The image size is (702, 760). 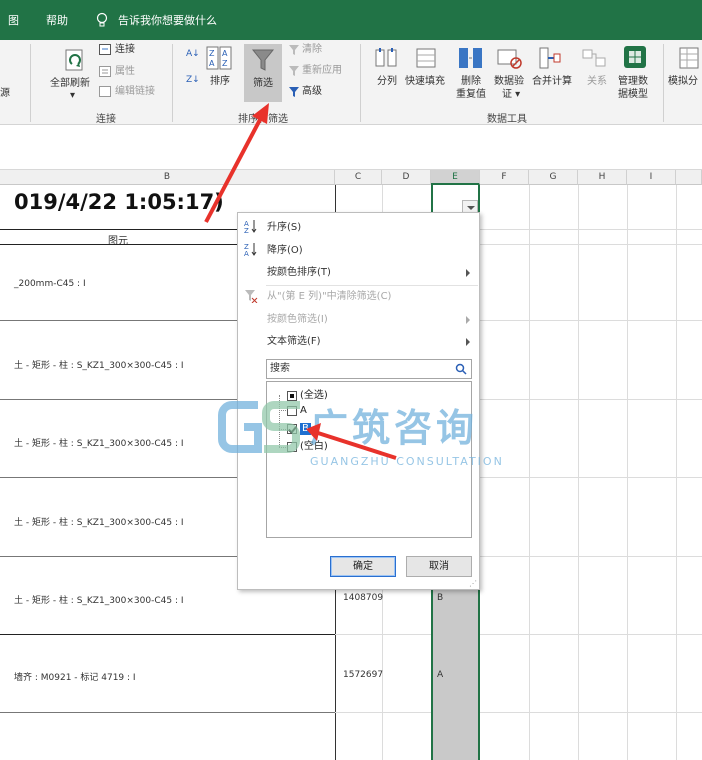 What do you see at coordinates (363, 598) in the screenshot?
I see `cell-c-row5: 1408709` at bounding box center [363, 598].